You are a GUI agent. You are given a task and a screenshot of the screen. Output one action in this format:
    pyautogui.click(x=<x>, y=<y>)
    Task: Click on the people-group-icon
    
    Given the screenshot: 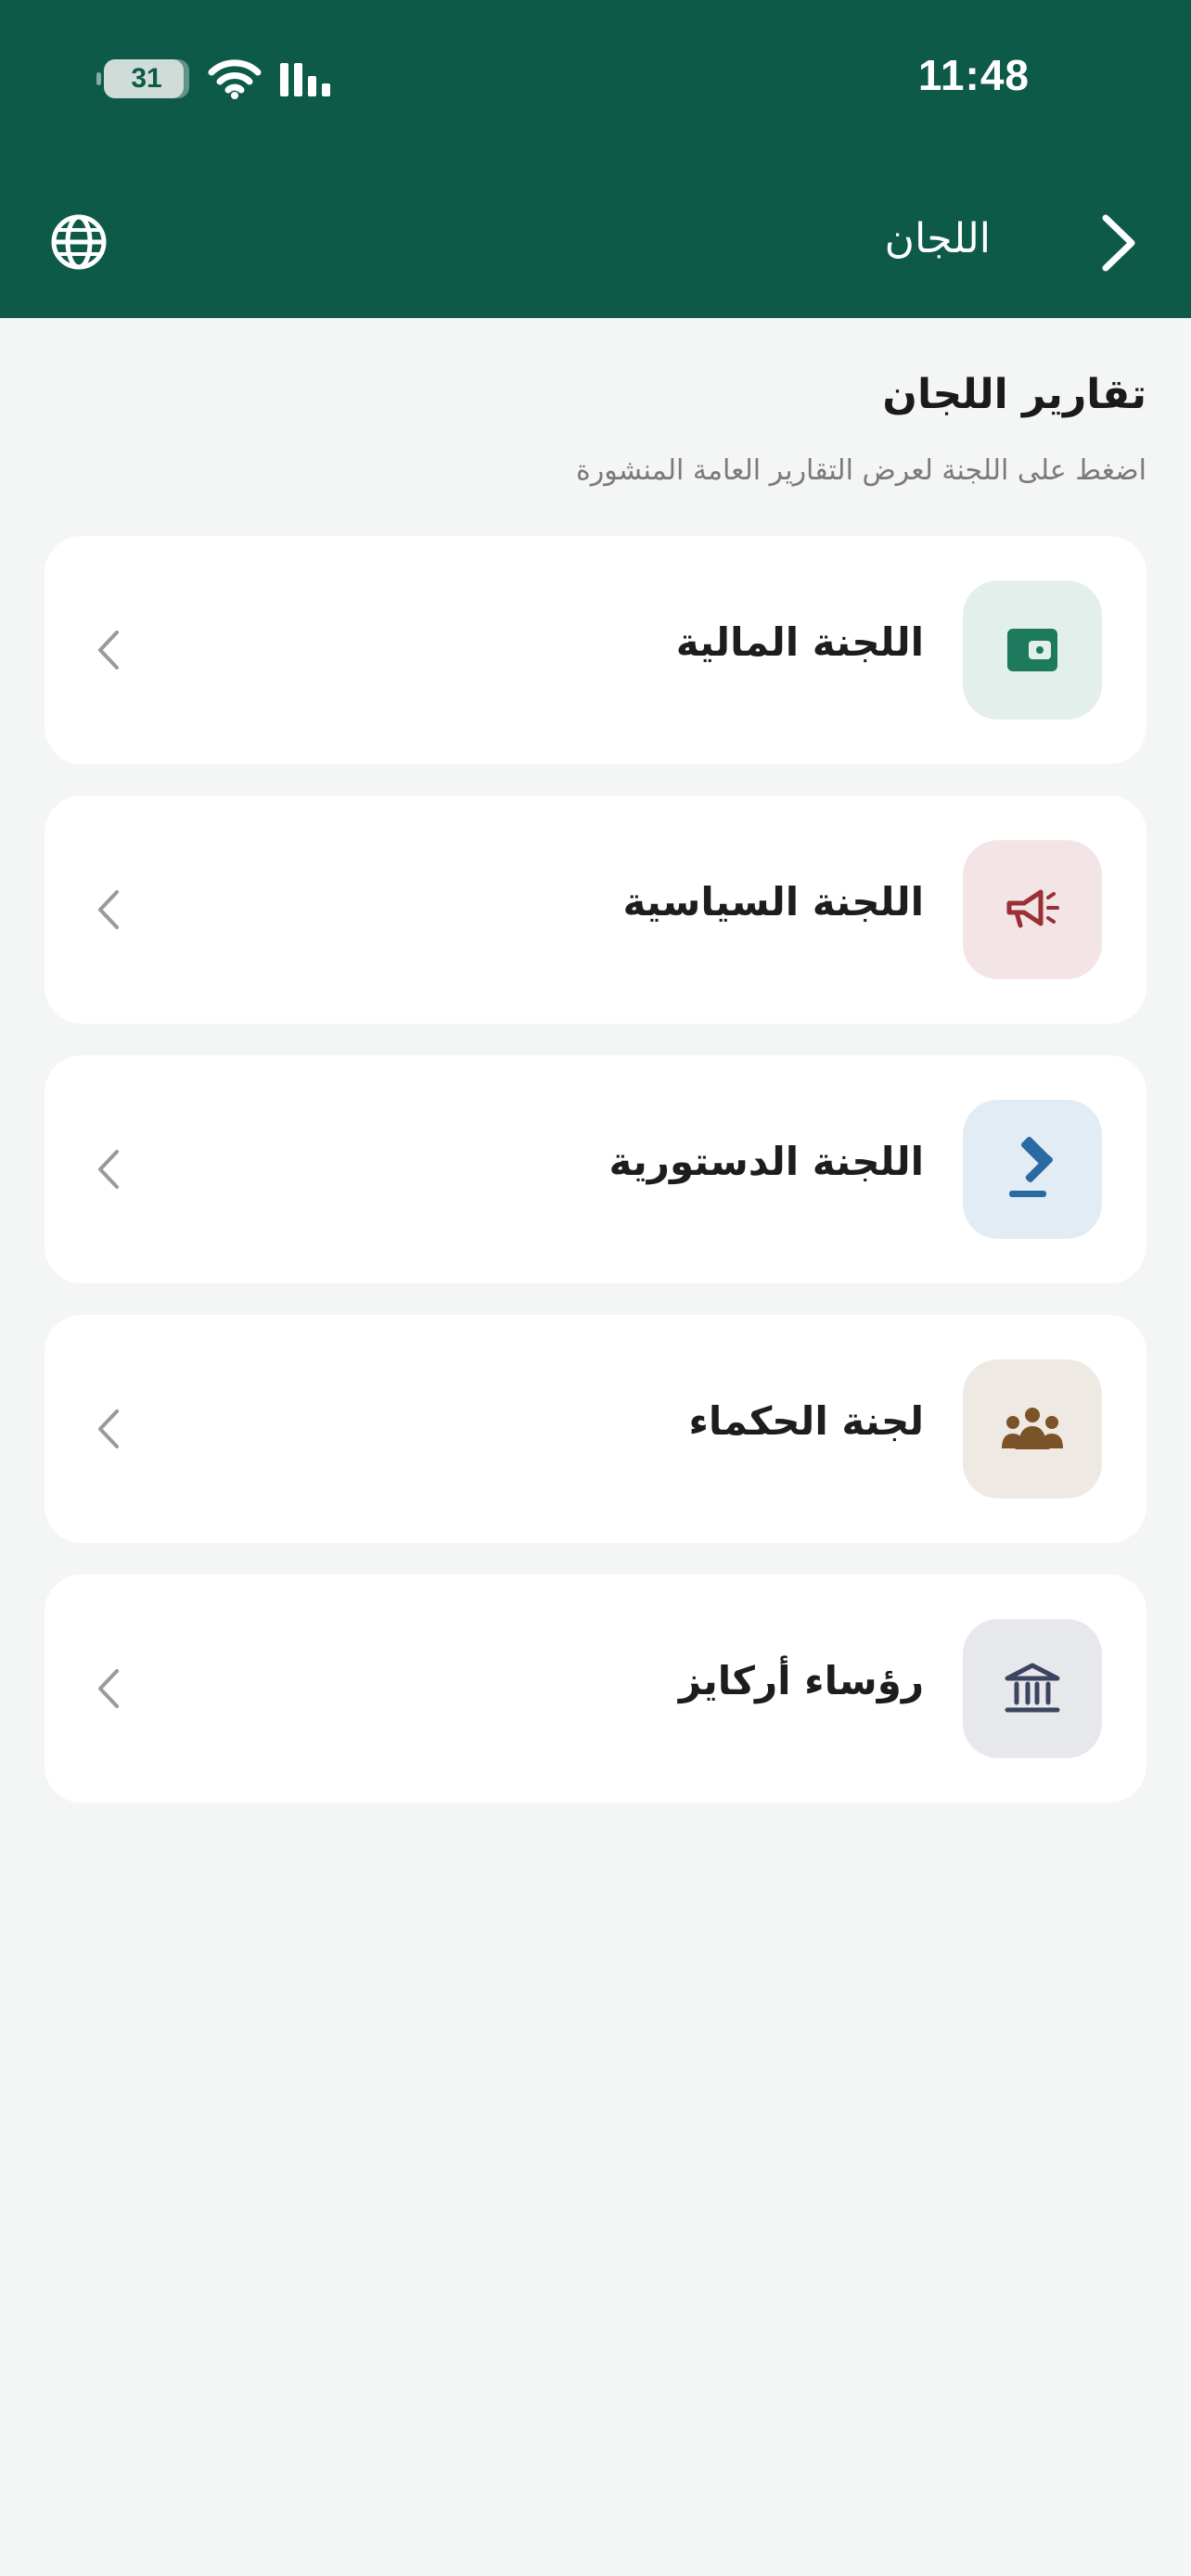 What is the action you would take?
    pyautogui.click(x=1032, y=1428)
    